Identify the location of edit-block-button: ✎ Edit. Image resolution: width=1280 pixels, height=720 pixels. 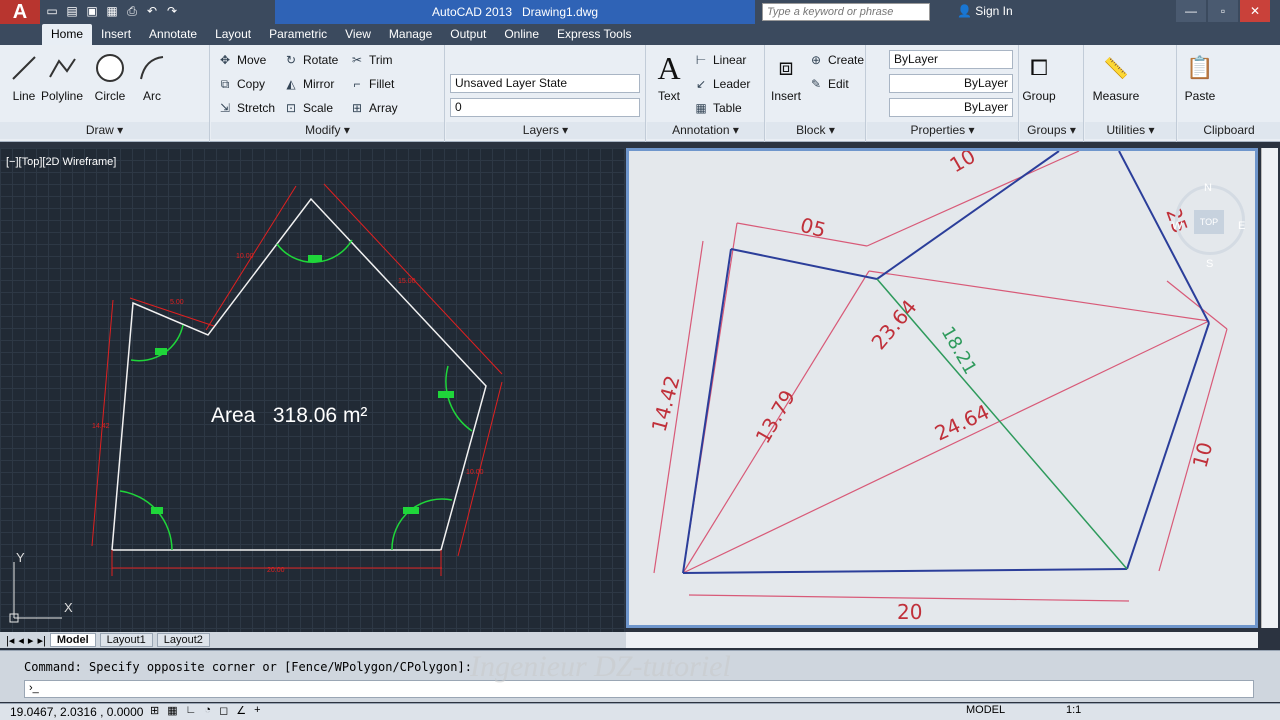
(828, 84).